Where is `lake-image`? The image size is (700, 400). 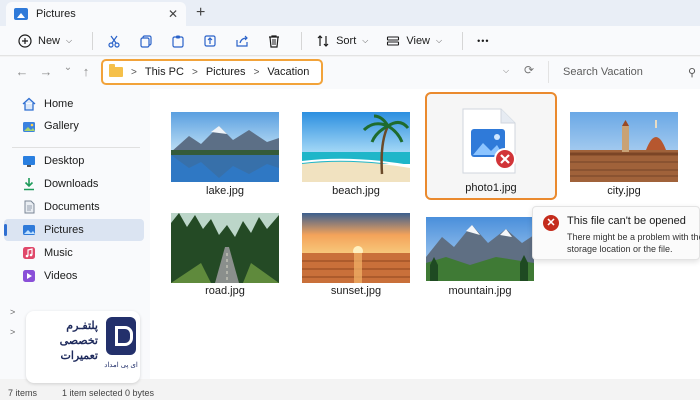 lake-image is located at coordinates (225, 147).